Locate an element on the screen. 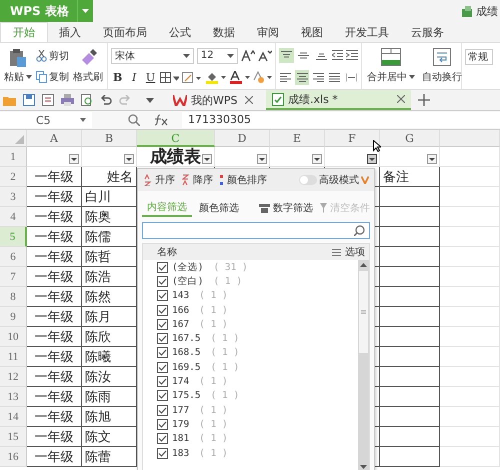 This screenshot has width=500, height=470. clear-format-icon is located at coordinates (262, 77).